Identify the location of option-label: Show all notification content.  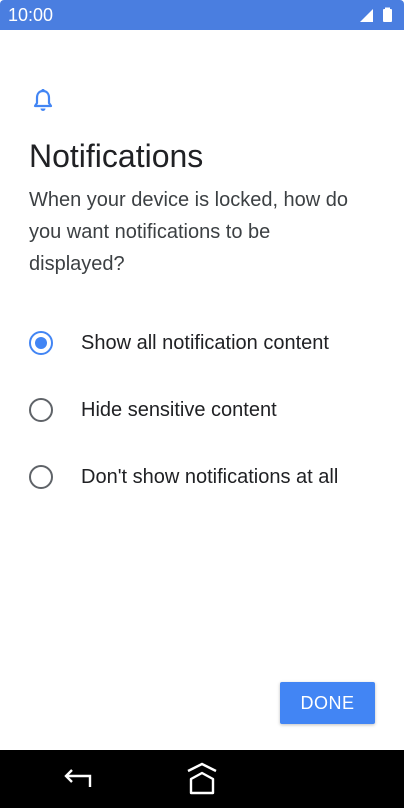
(205, 343).